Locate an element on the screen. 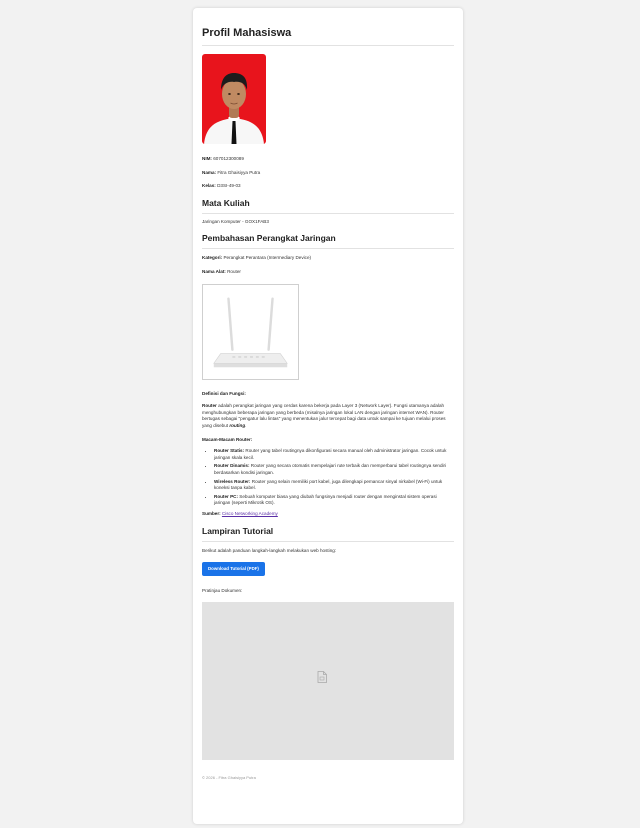 This screenshot has height=828, width=640. course-name: Jaringan Komputer - GOX1FAB3 is located at coordinates (235, 221).